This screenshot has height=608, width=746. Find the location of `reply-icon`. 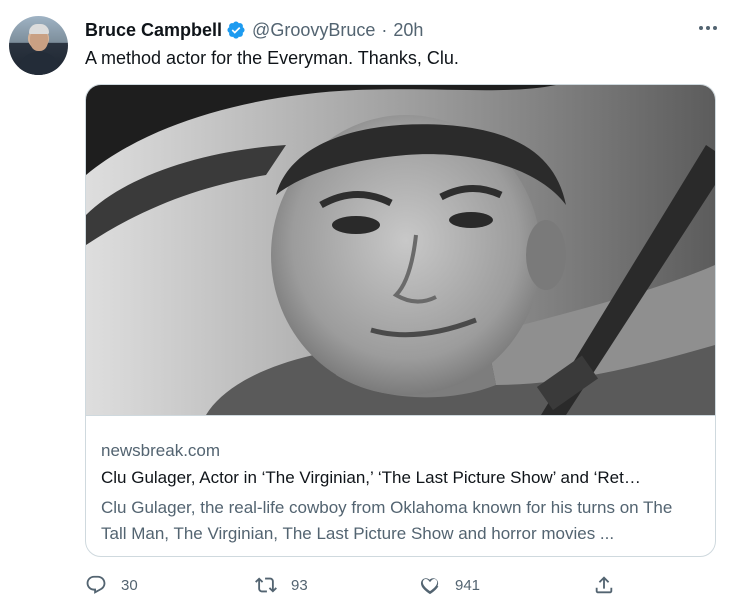

reply-icon is located at coordinates (96, 584).